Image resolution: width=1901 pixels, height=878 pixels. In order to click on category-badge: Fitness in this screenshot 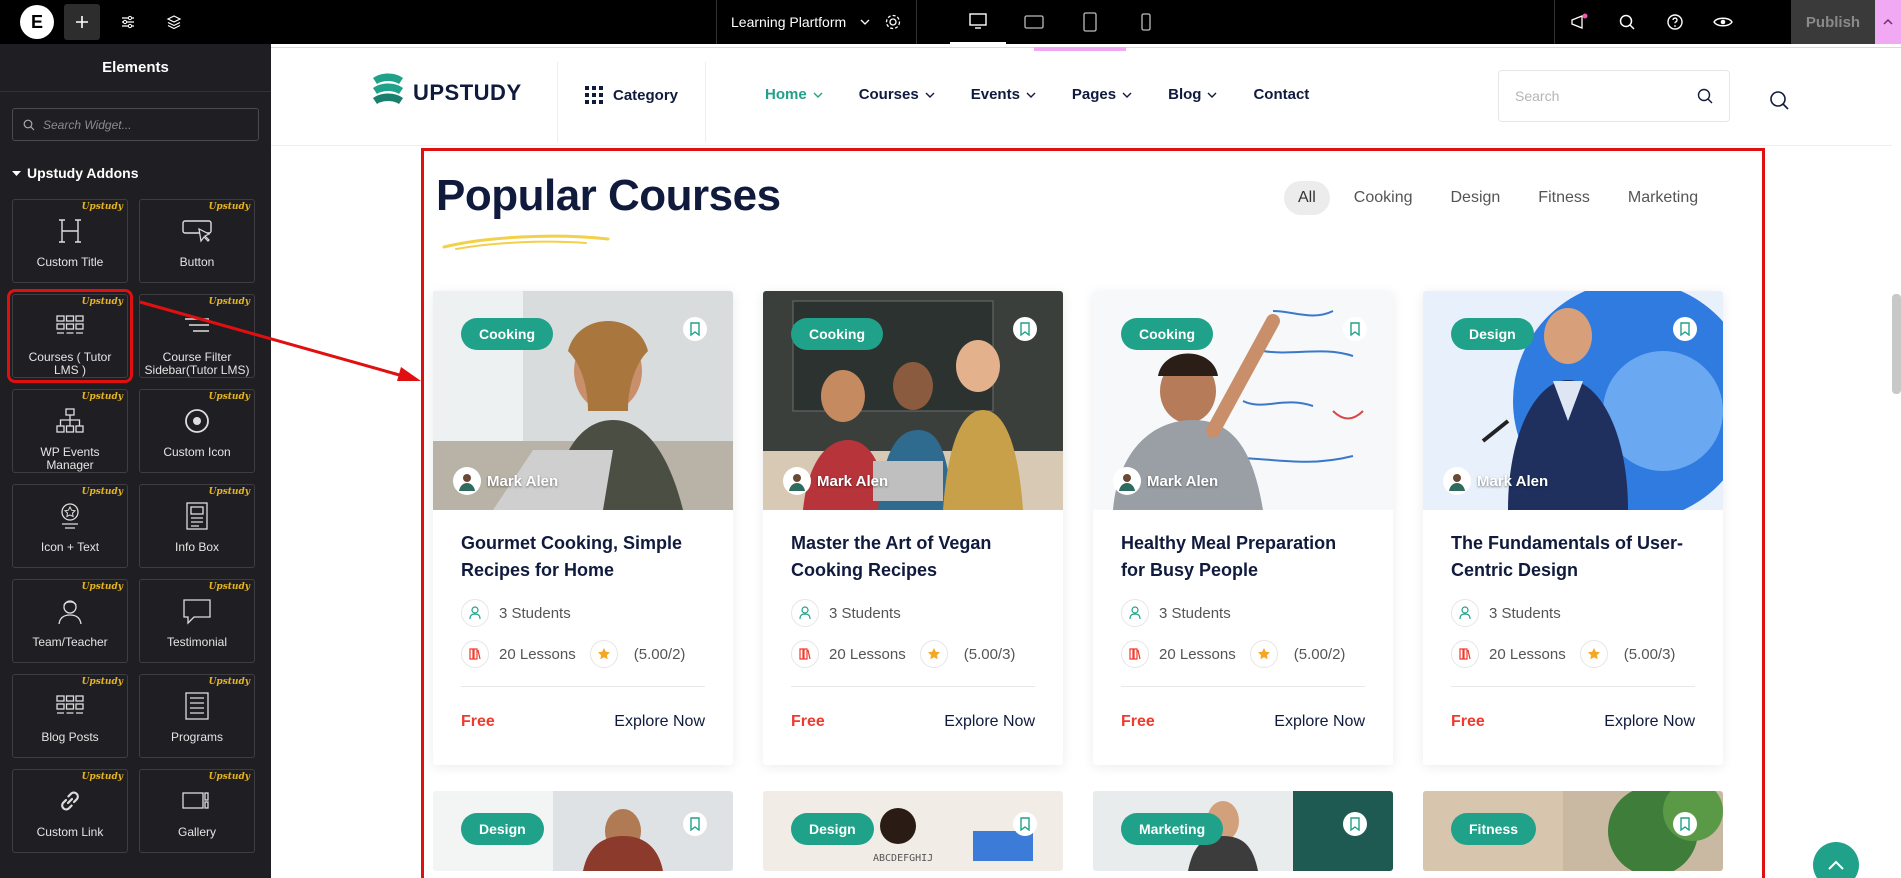, I will do `click(1494, 829)`.